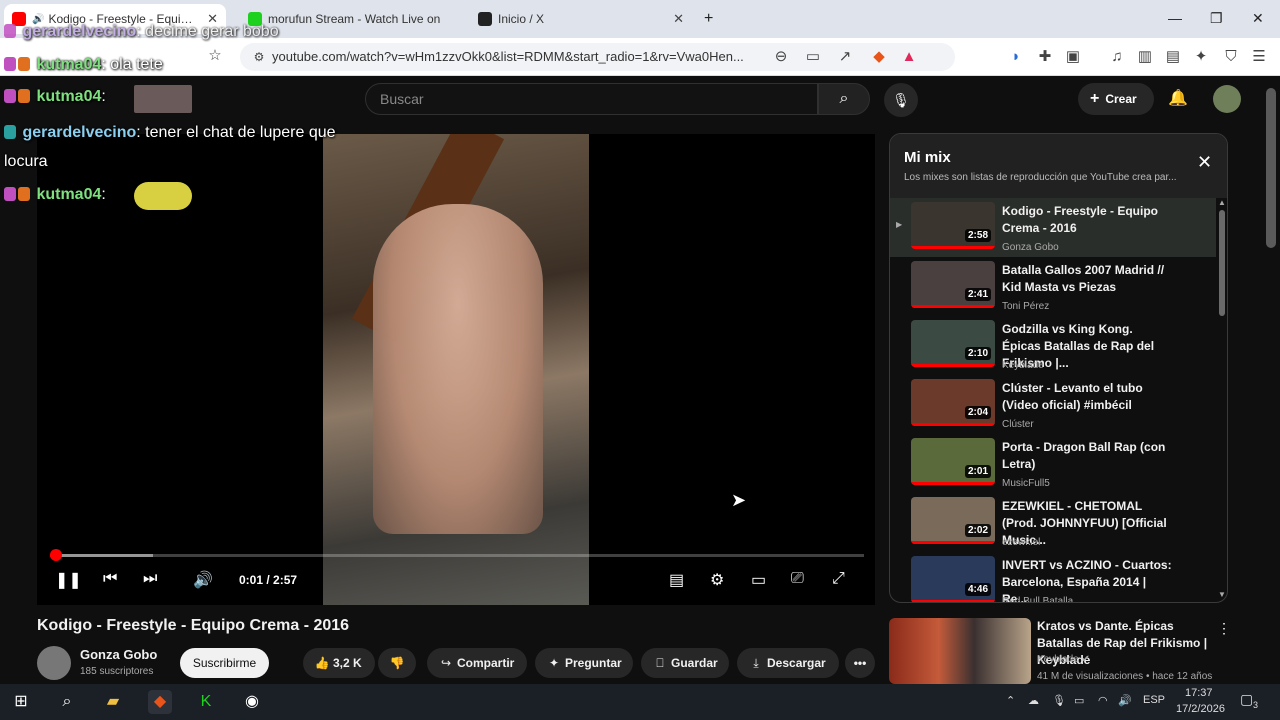 This screenshot has width=1280, height=720. I want to click on voice-search-button: 🎙, so click(901, 100).